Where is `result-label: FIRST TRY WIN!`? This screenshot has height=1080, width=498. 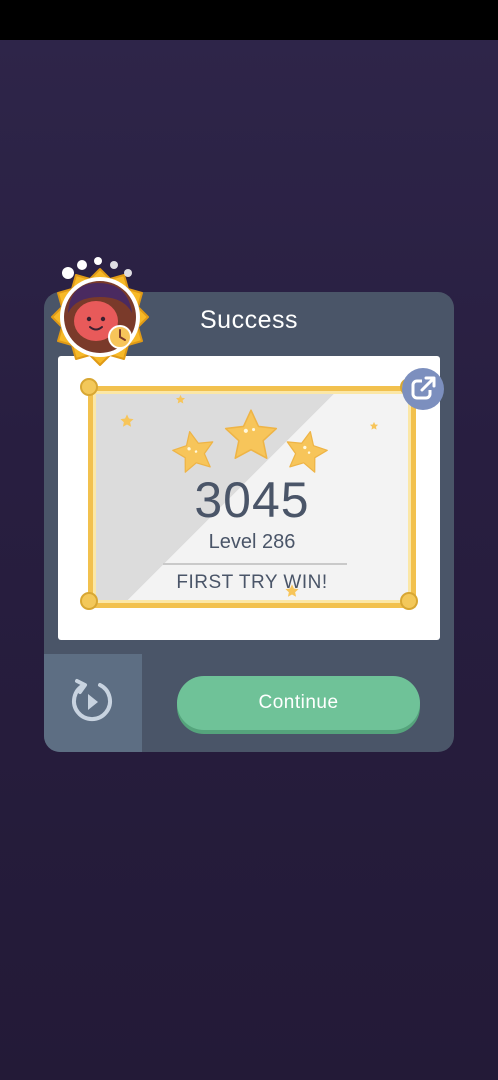
result-label: FIRST TRY WIN! is located at coordinates (252, 582).